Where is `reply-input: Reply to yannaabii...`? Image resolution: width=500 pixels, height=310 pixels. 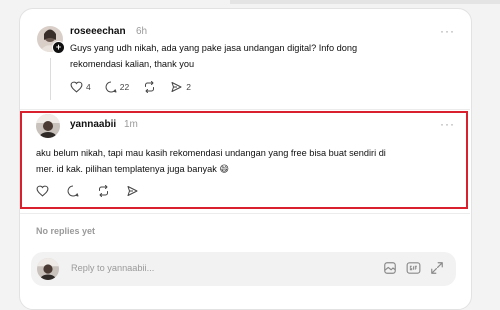
reply-input: Reply to yannaabii... is located at coordinates (243, 269).